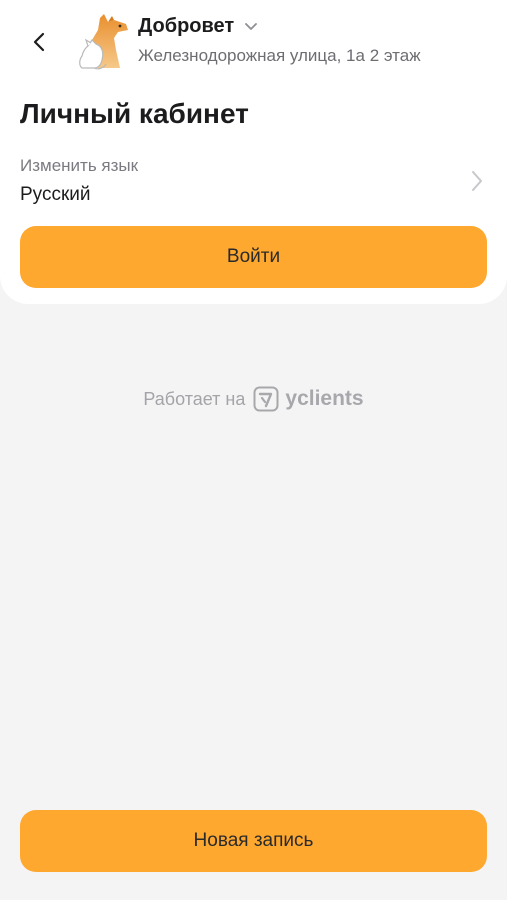 The width and height of the screenshot is (507, 900). What do you see at coordinates (253, 257) in the screenshot?
I see `login-button: Войти` at bounding box center [253, 257].